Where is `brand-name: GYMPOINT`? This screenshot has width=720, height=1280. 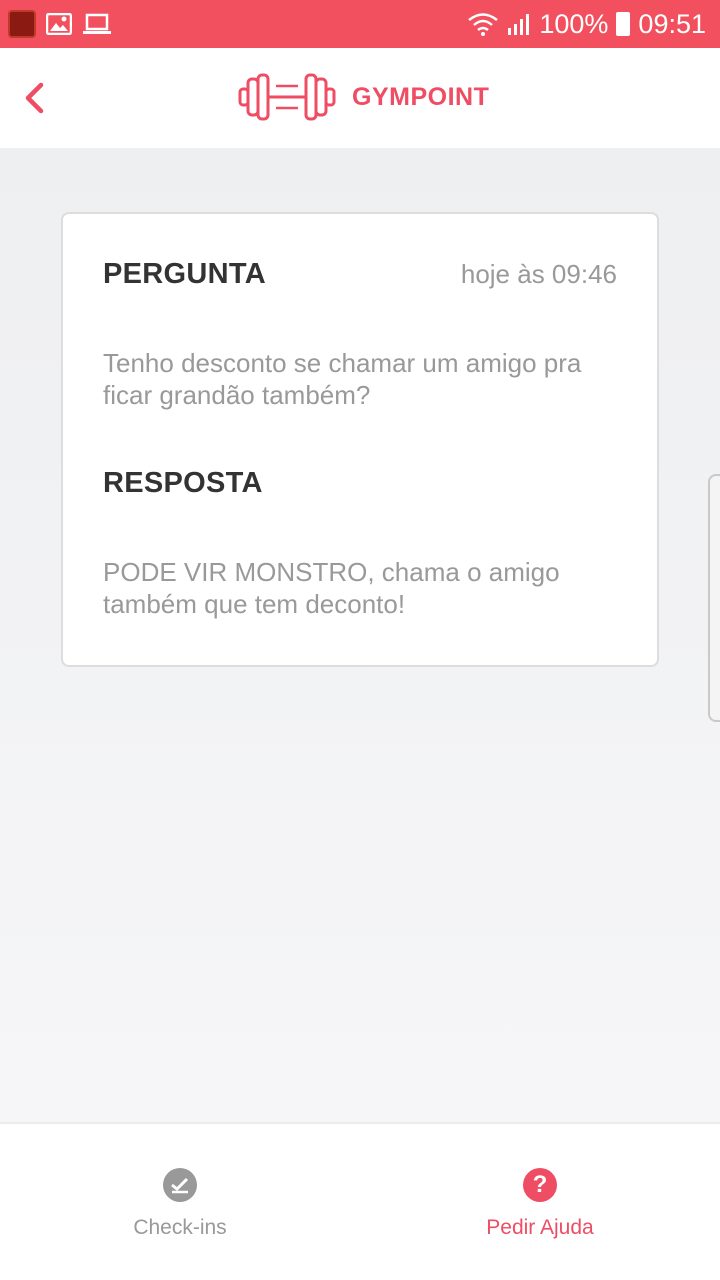 brand-name: GYMPOINT is located at coordinates (421, 96).